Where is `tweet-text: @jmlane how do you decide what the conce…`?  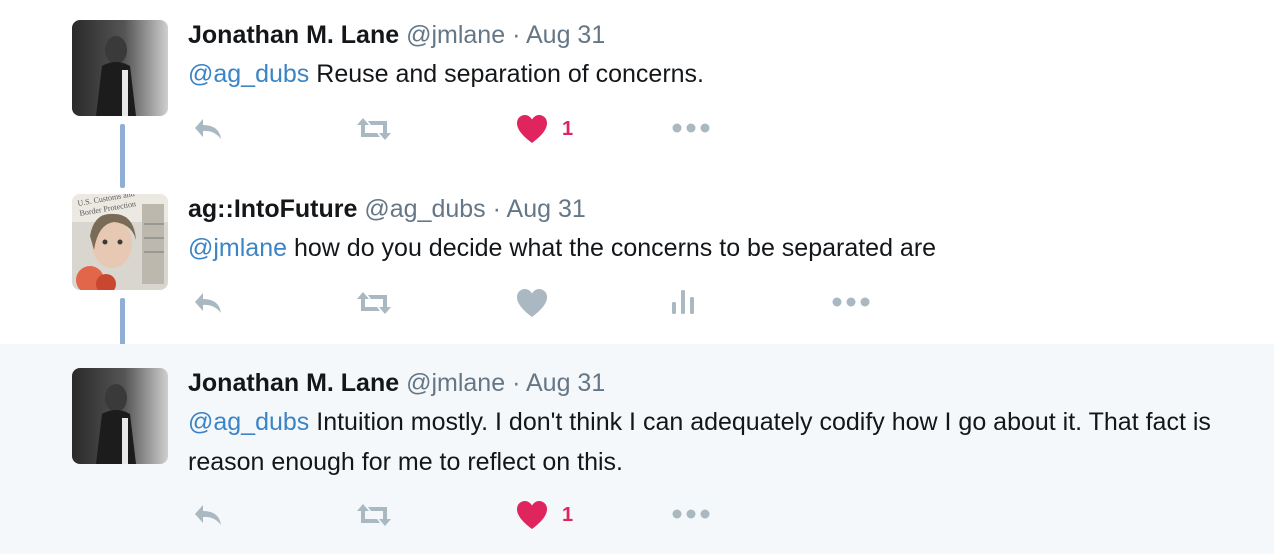
tweet-text: @jmlane how do you decide what the conce… is located at coordinates (718, 248).